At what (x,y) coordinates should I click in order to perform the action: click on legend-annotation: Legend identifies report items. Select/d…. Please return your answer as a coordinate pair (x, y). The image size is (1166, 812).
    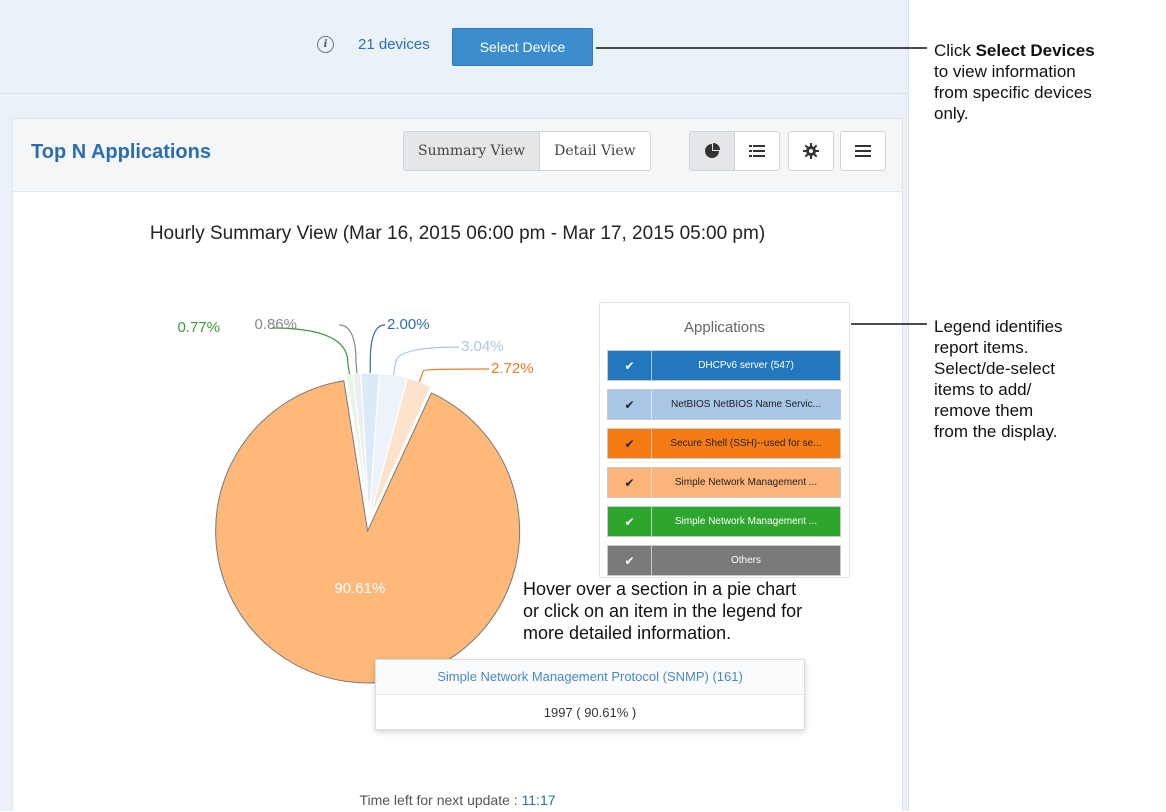
    Looking at the image, I should click on (998, 379).